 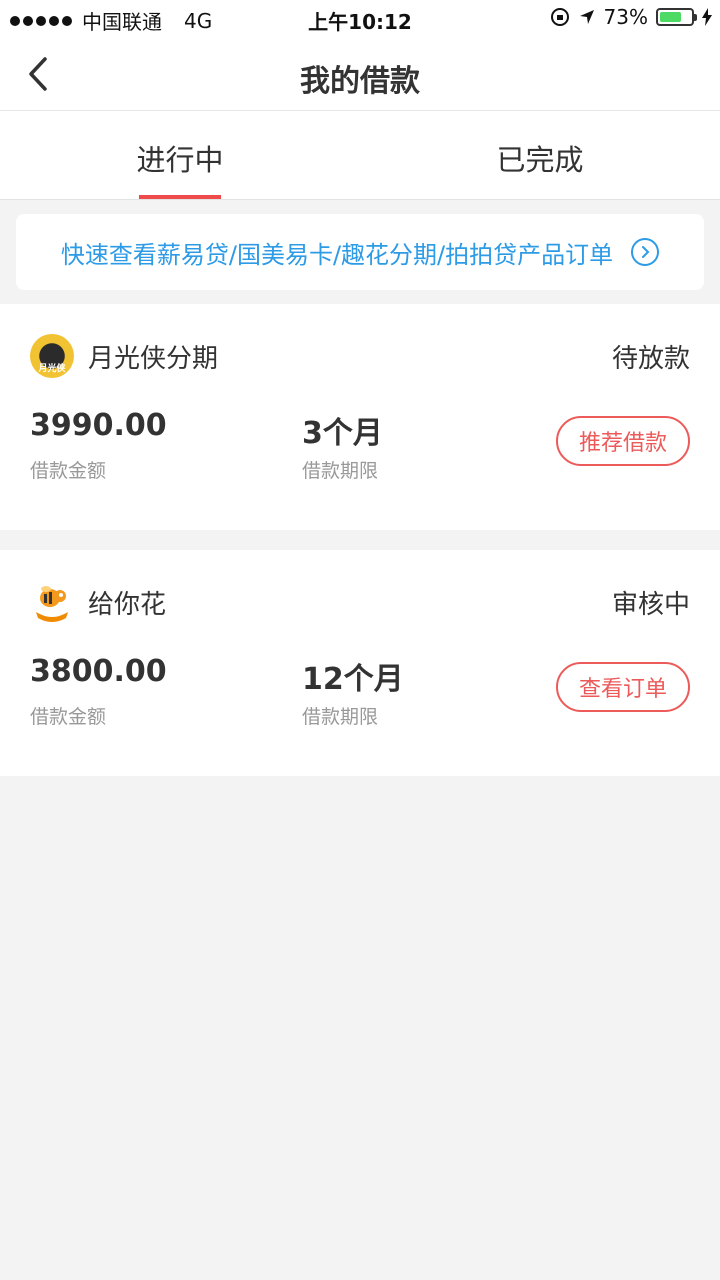 I want to click on tab-in-progress: 进行中, so click(x=180, y=155).